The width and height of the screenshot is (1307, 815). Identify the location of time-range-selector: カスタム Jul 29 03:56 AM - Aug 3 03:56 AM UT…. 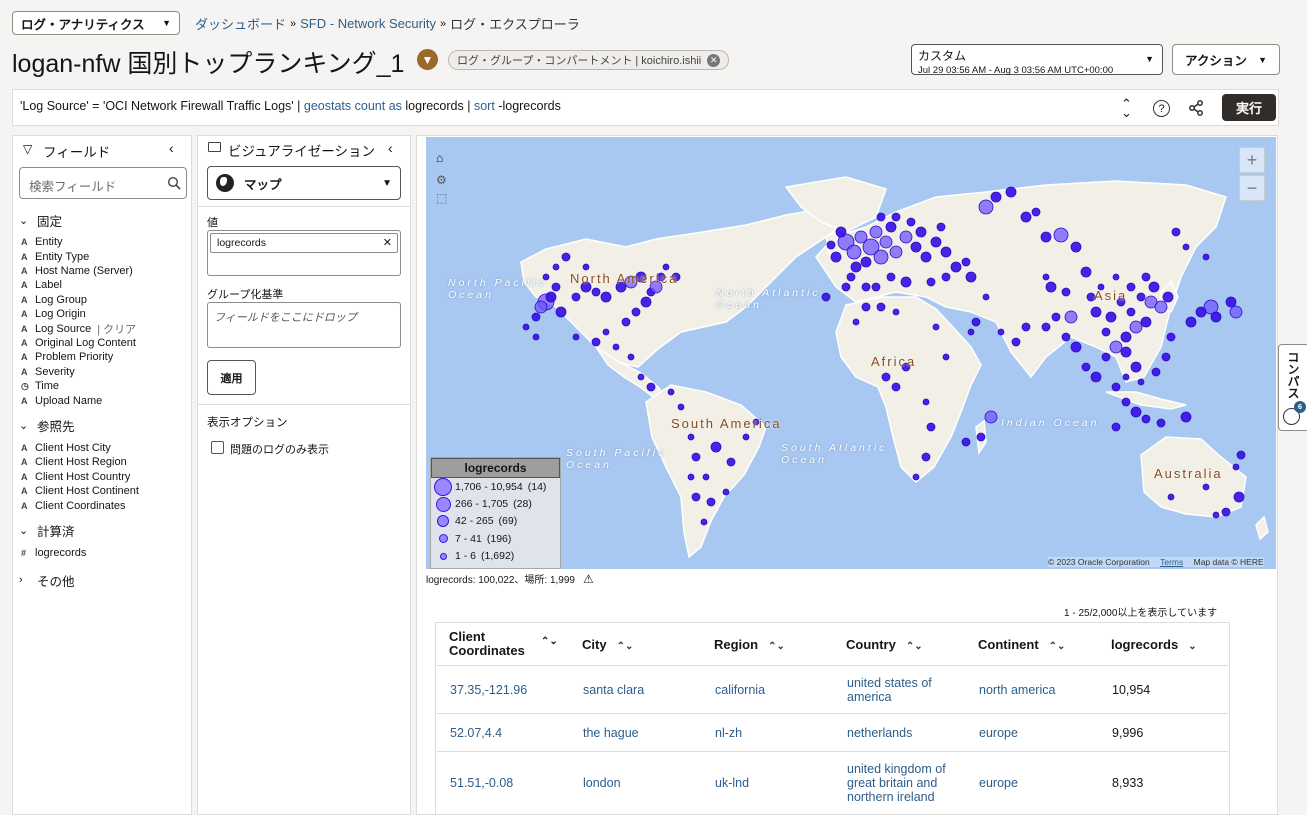
(1037, 60).